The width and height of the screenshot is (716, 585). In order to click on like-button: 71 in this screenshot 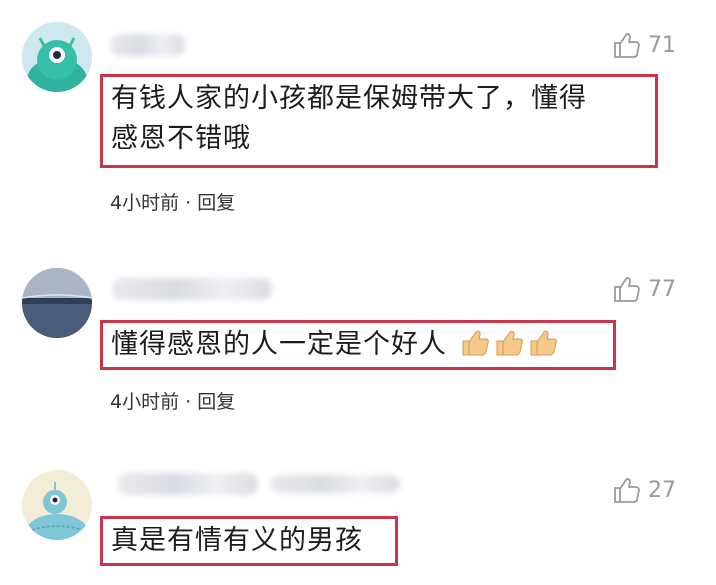, I will do `click(644, 45)`.